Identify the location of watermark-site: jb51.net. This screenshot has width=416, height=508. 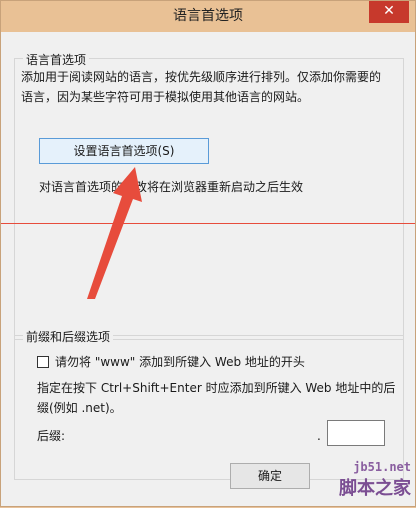
(382, 467).